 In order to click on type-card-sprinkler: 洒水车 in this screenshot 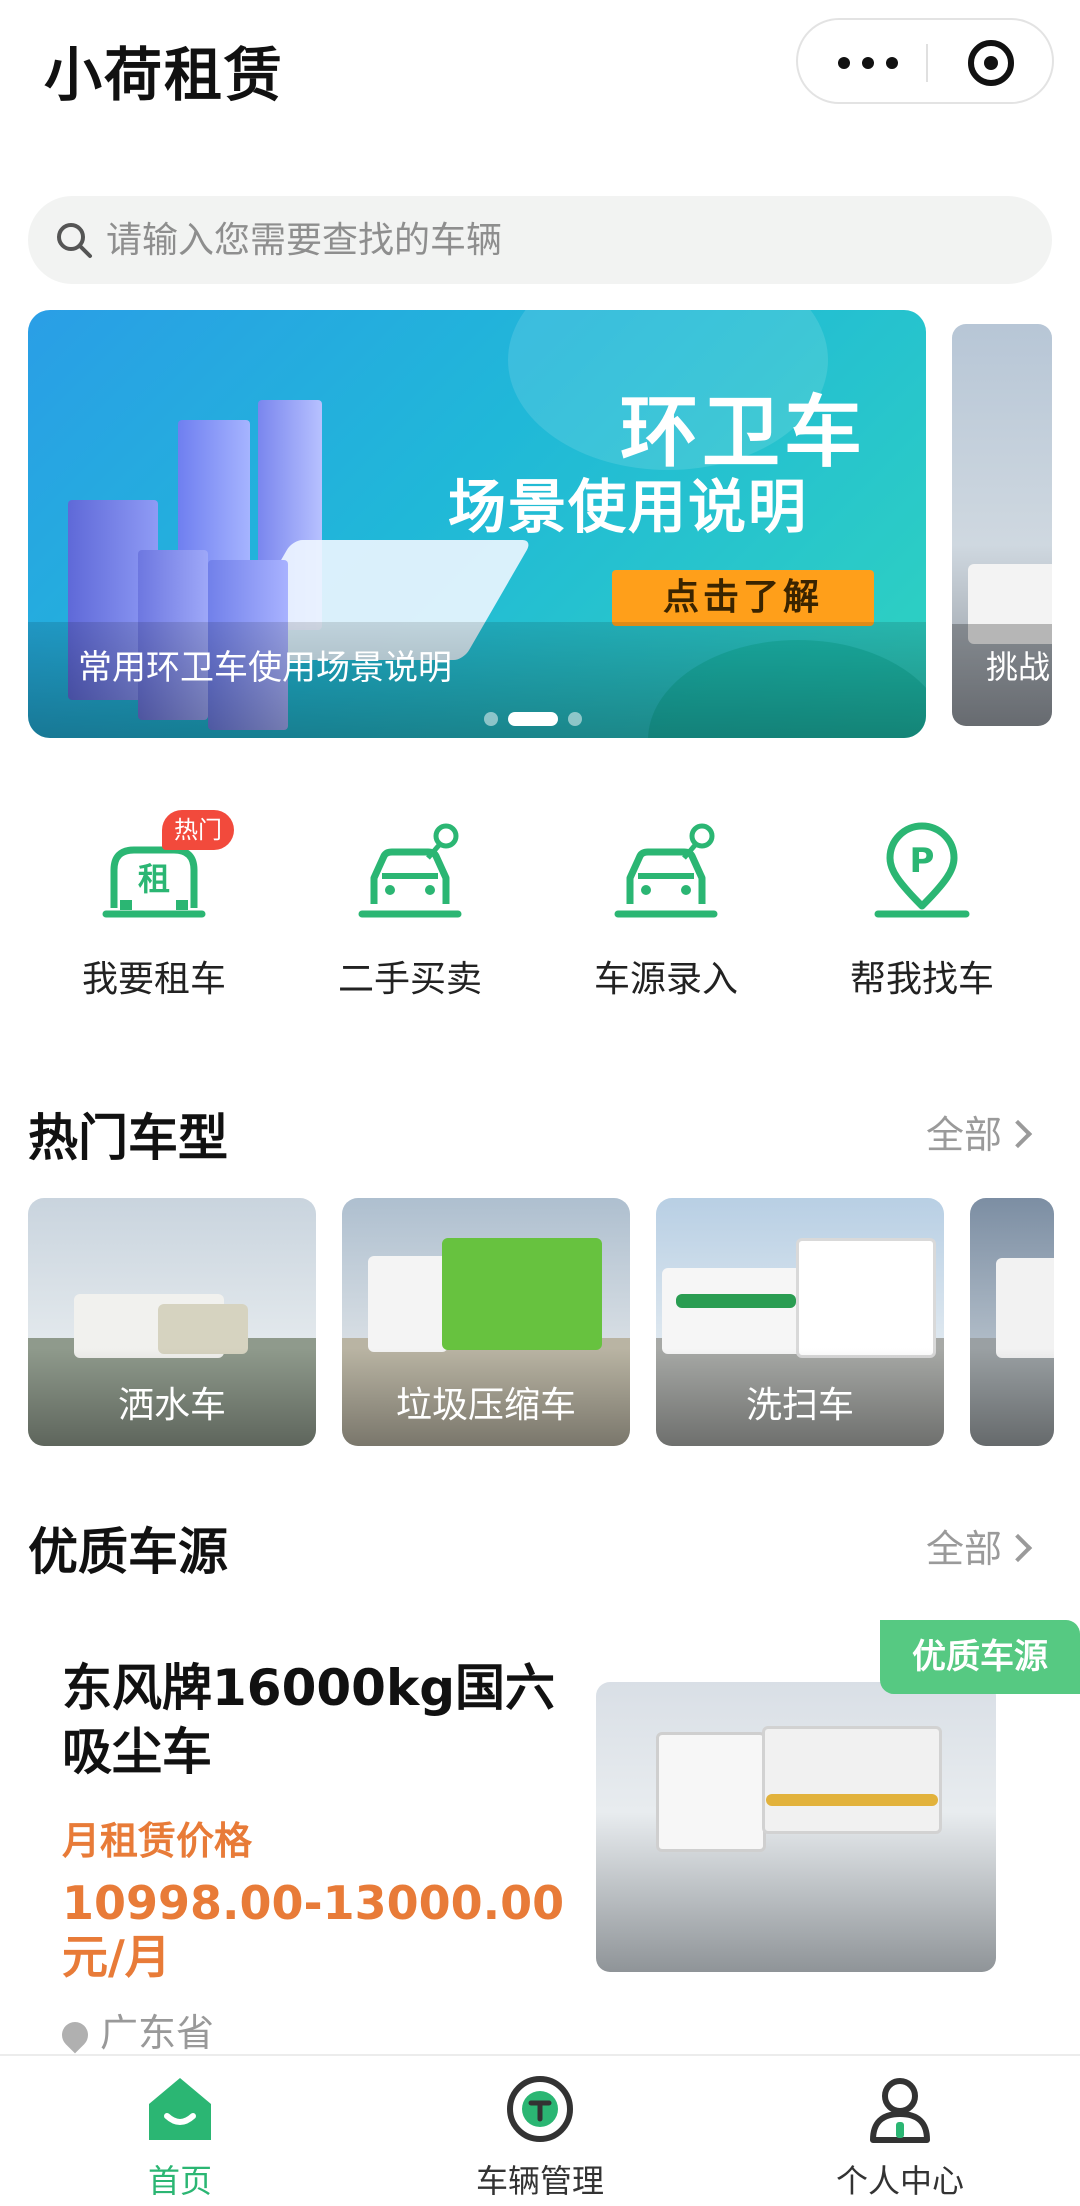, I will do `click(172, 1322)`.